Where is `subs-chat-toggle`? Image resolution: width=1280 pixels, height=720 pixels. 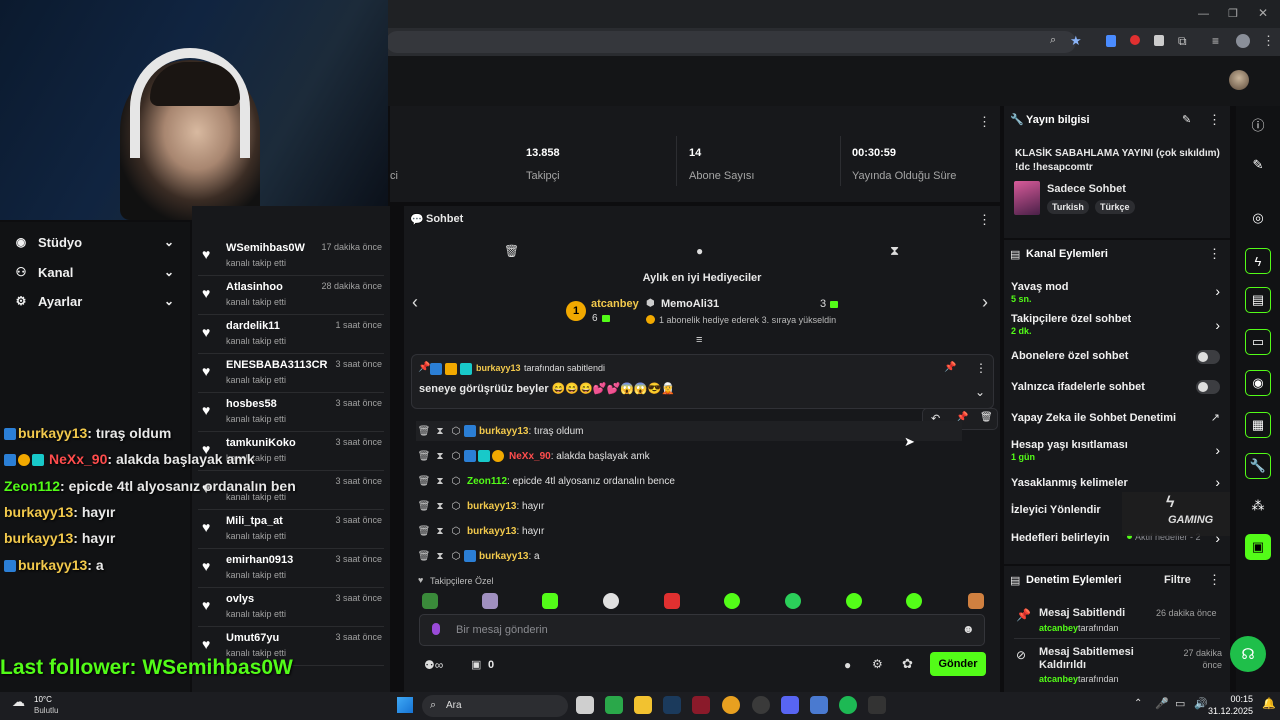
subs-chat-toggle is located at coordinates (1208, 357).